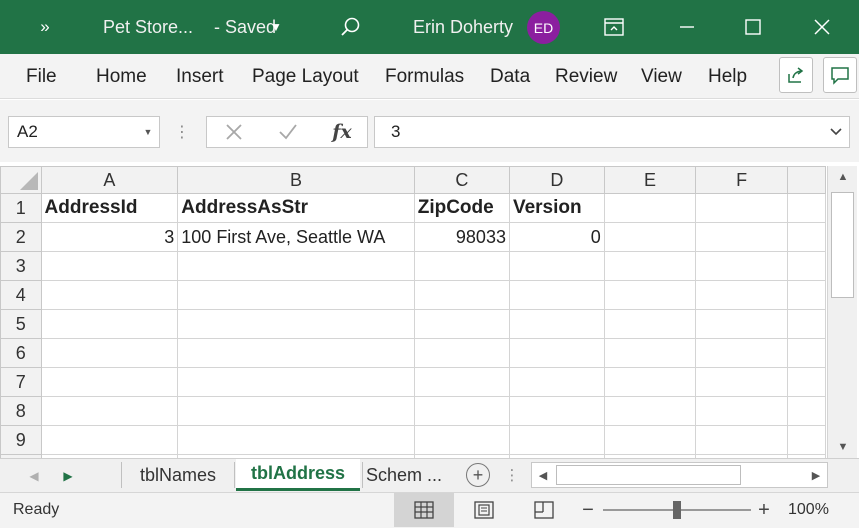  What do you see at coordinates (305, 76) in the screenshot?
I see `menu-page-layout: Page Layout` at bounding box center [305, 76].